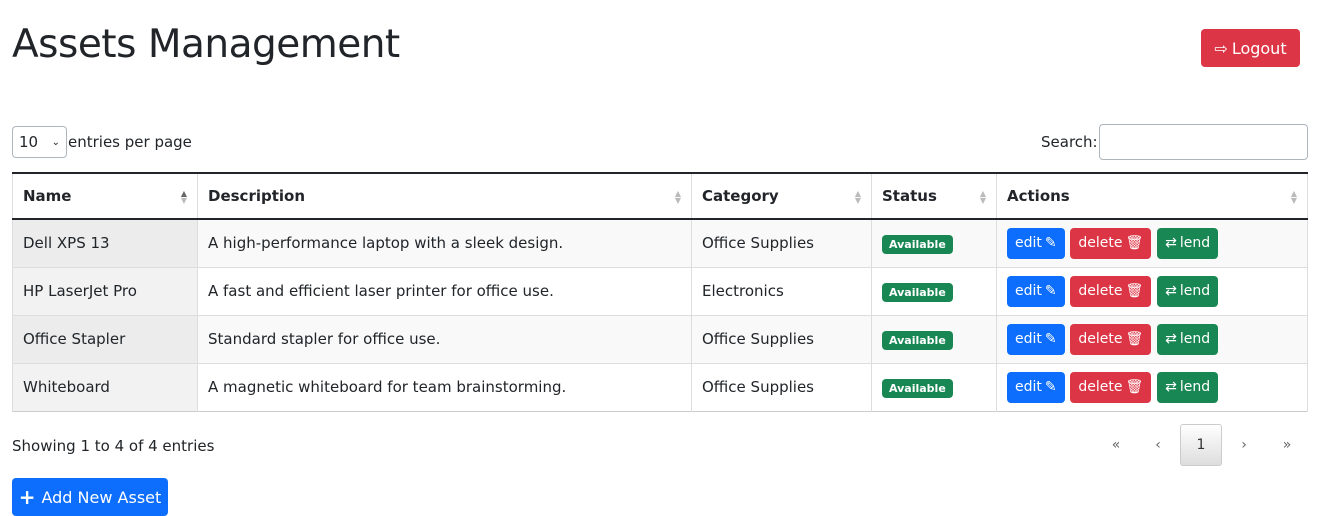 The width and height of the screenshot is (1320, 516). Describe the element at coordinates (105, 196) in the screenshot. I see `column-header-name: Name ▲ ▼` at that location.